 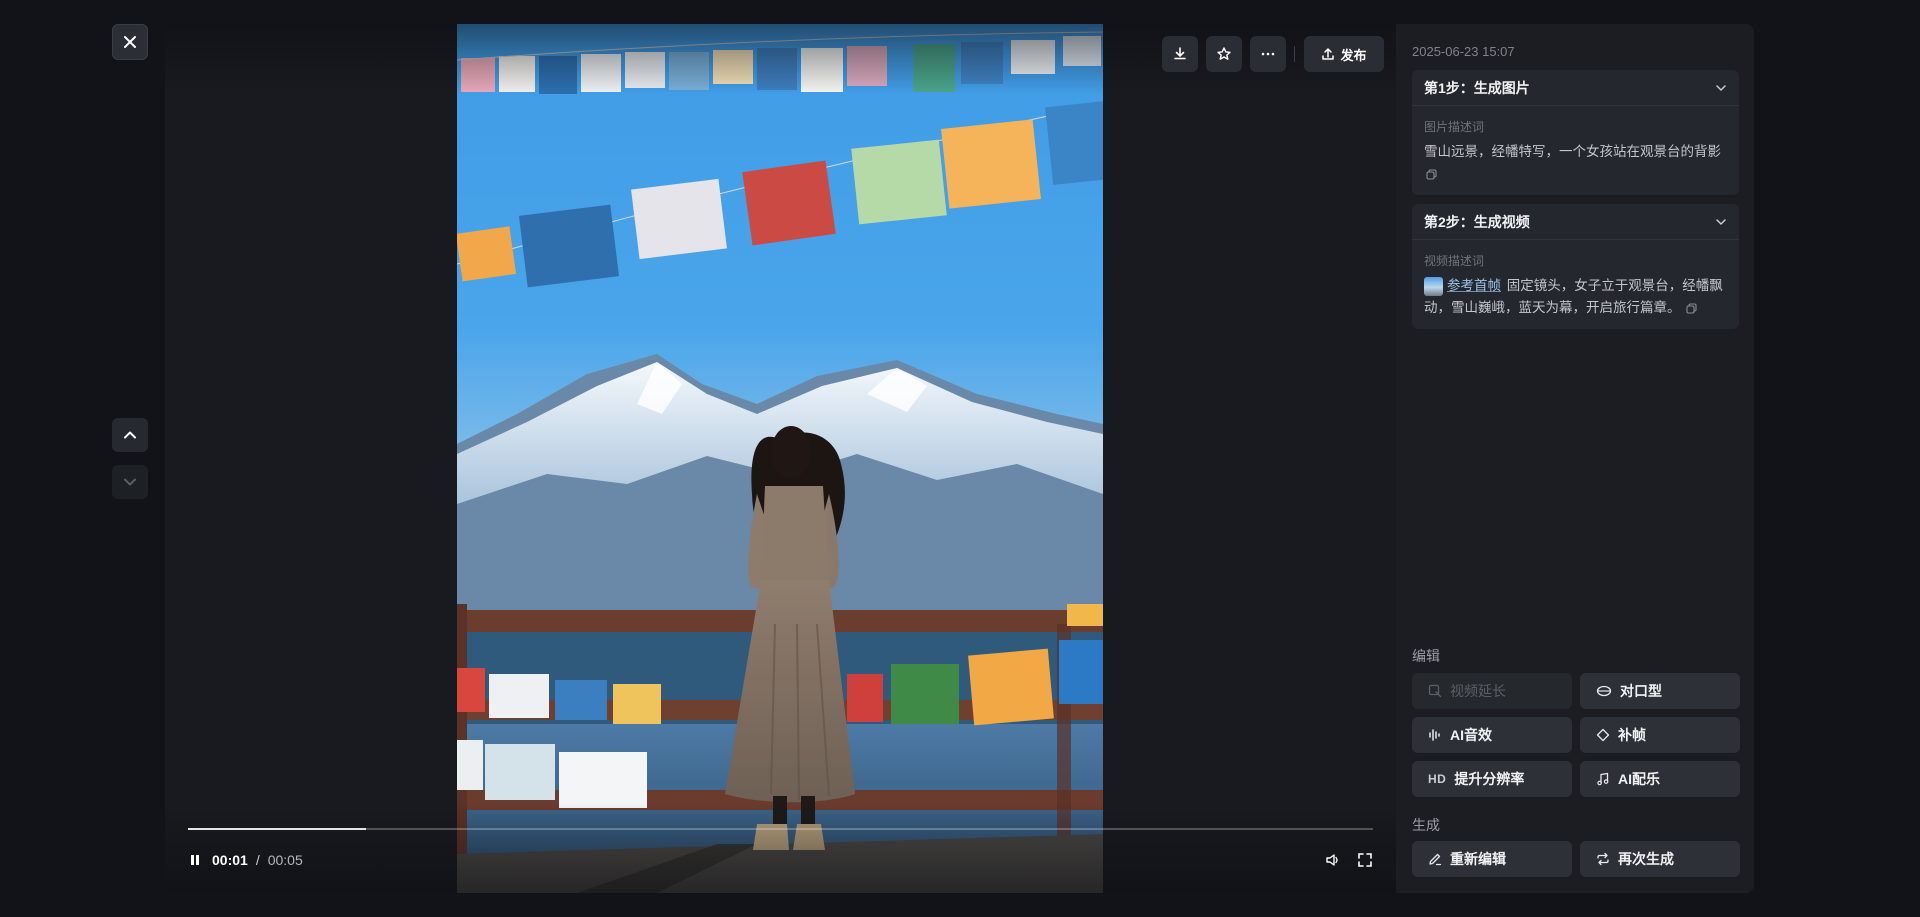 I want to click on hd-icon: HD, so click(x=1437, y=779).